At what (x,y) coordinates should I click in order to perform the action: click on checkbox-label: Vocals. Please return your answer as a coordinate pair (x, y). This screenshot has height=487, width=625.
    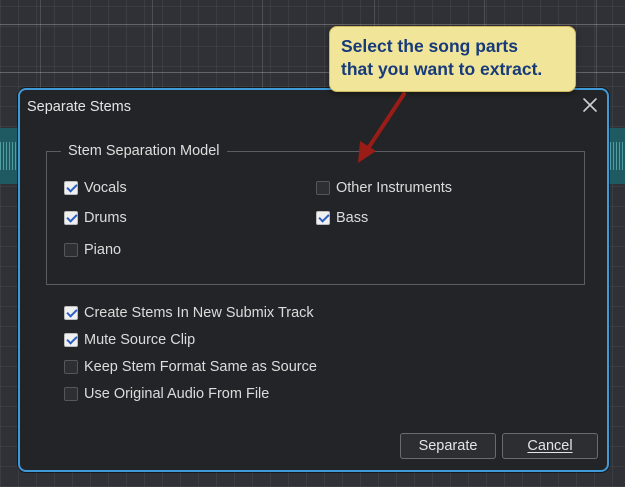
    Looking at the image, I should click on (105, 188).